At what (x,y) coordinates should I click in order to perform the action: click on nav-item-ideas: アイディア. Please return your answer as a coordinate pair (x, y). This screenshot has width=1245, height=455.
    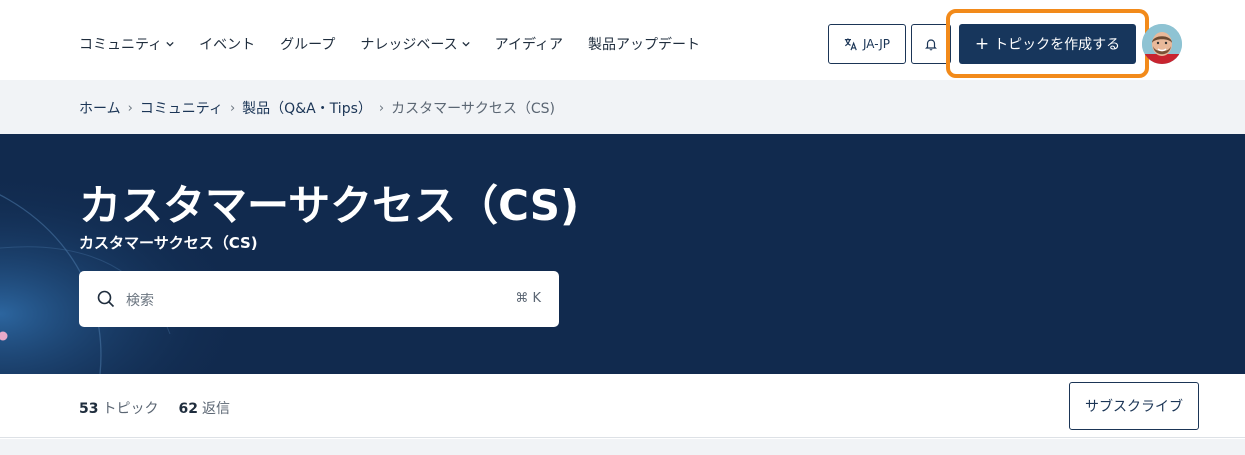
    Looking at the image, I should click on (529, 44).